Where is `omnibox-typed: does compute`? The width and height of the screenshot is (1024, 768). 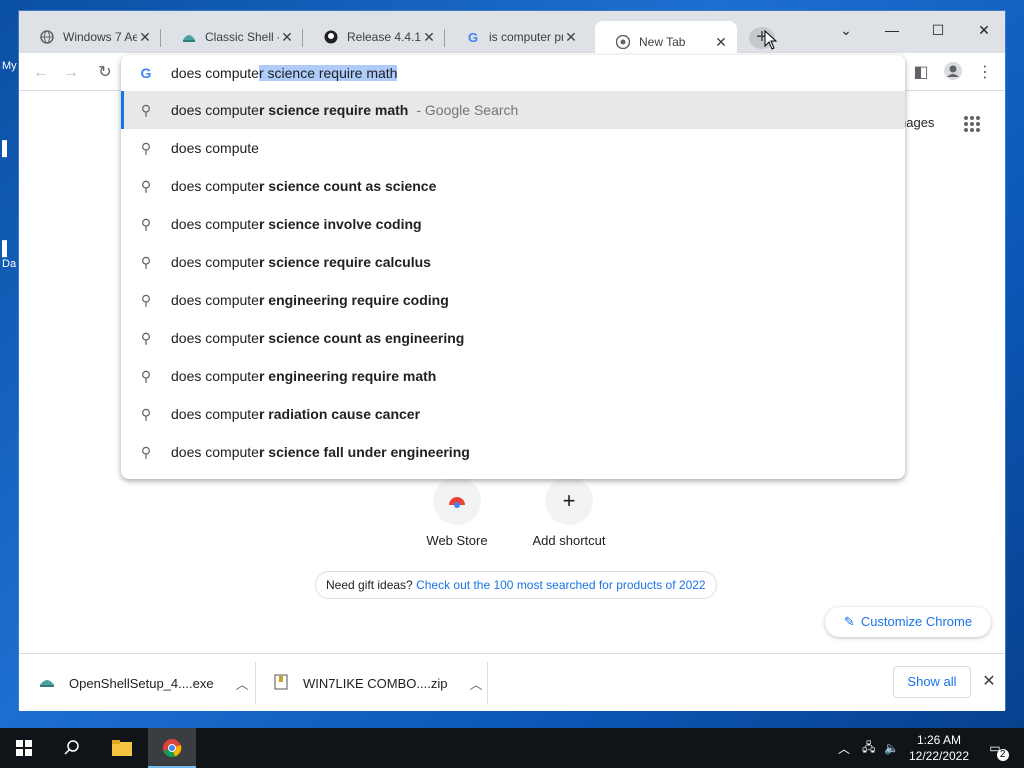
omnibox-typed: does compute is located at coordinates (215, 73).